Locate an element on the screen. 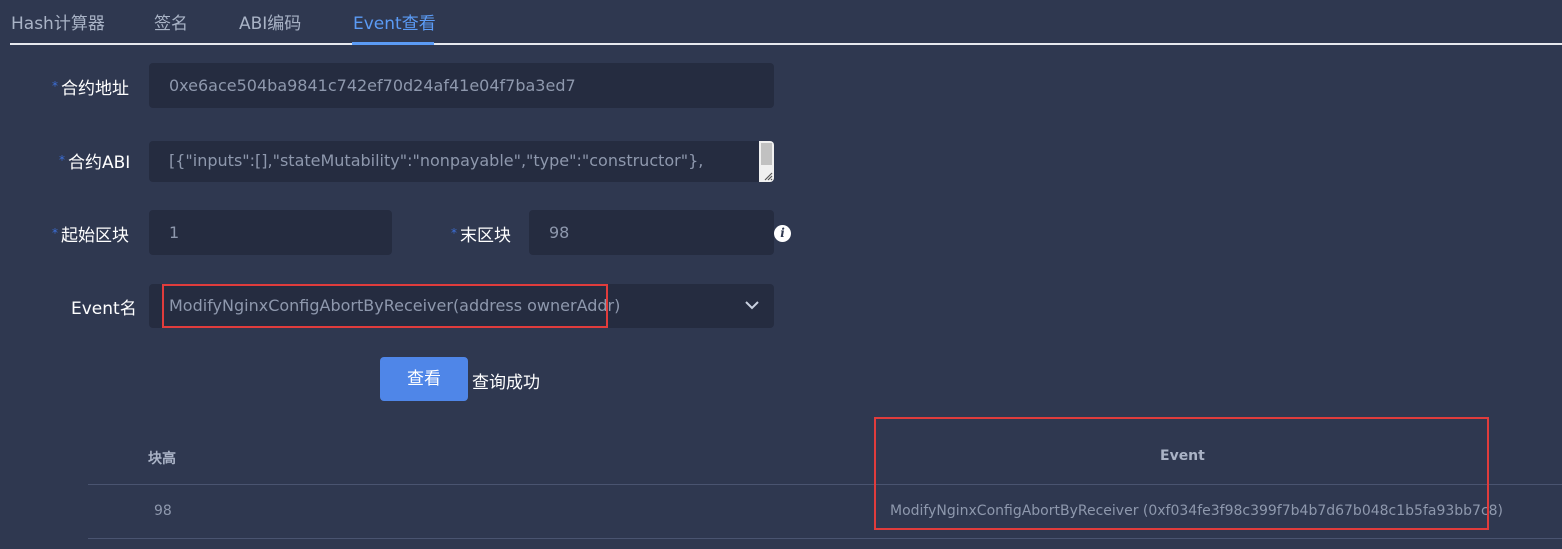 The height and width of the screenshot is (549, 1562). query-status-text: 查询成功 is located at coordinates (506, 383).